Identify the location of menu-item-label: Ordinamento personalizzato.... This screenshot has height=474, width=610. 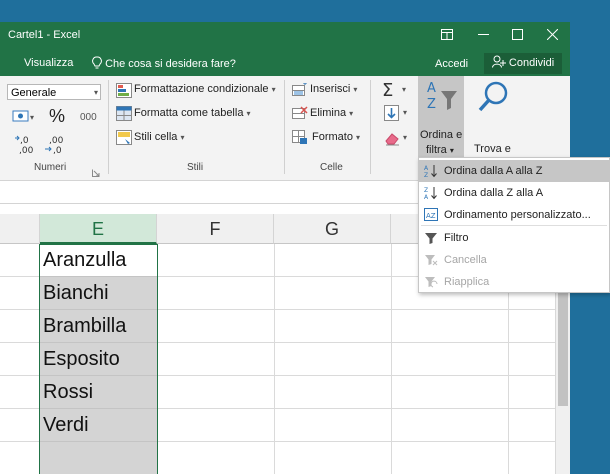
(517, 215).